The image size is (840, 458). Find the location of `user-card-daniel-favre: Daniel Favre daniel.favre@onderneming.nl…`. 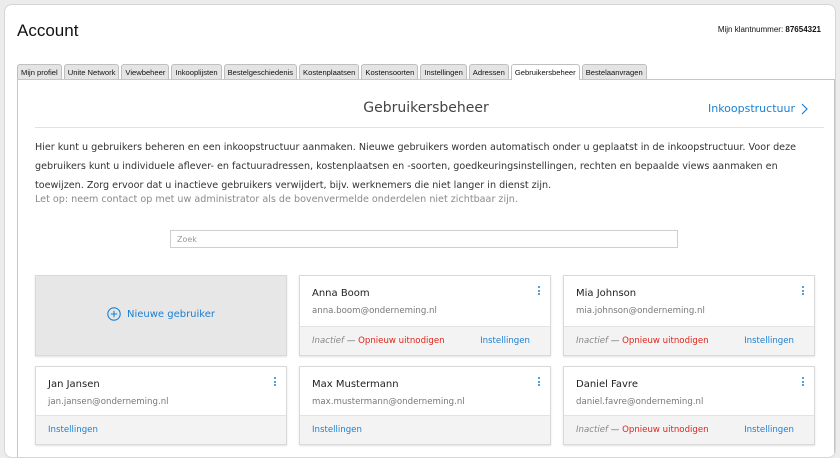

user-card-daniel-favre: Daniel Favre daniel.favre@onderneming.nl… is located at coordinates (689, 405).